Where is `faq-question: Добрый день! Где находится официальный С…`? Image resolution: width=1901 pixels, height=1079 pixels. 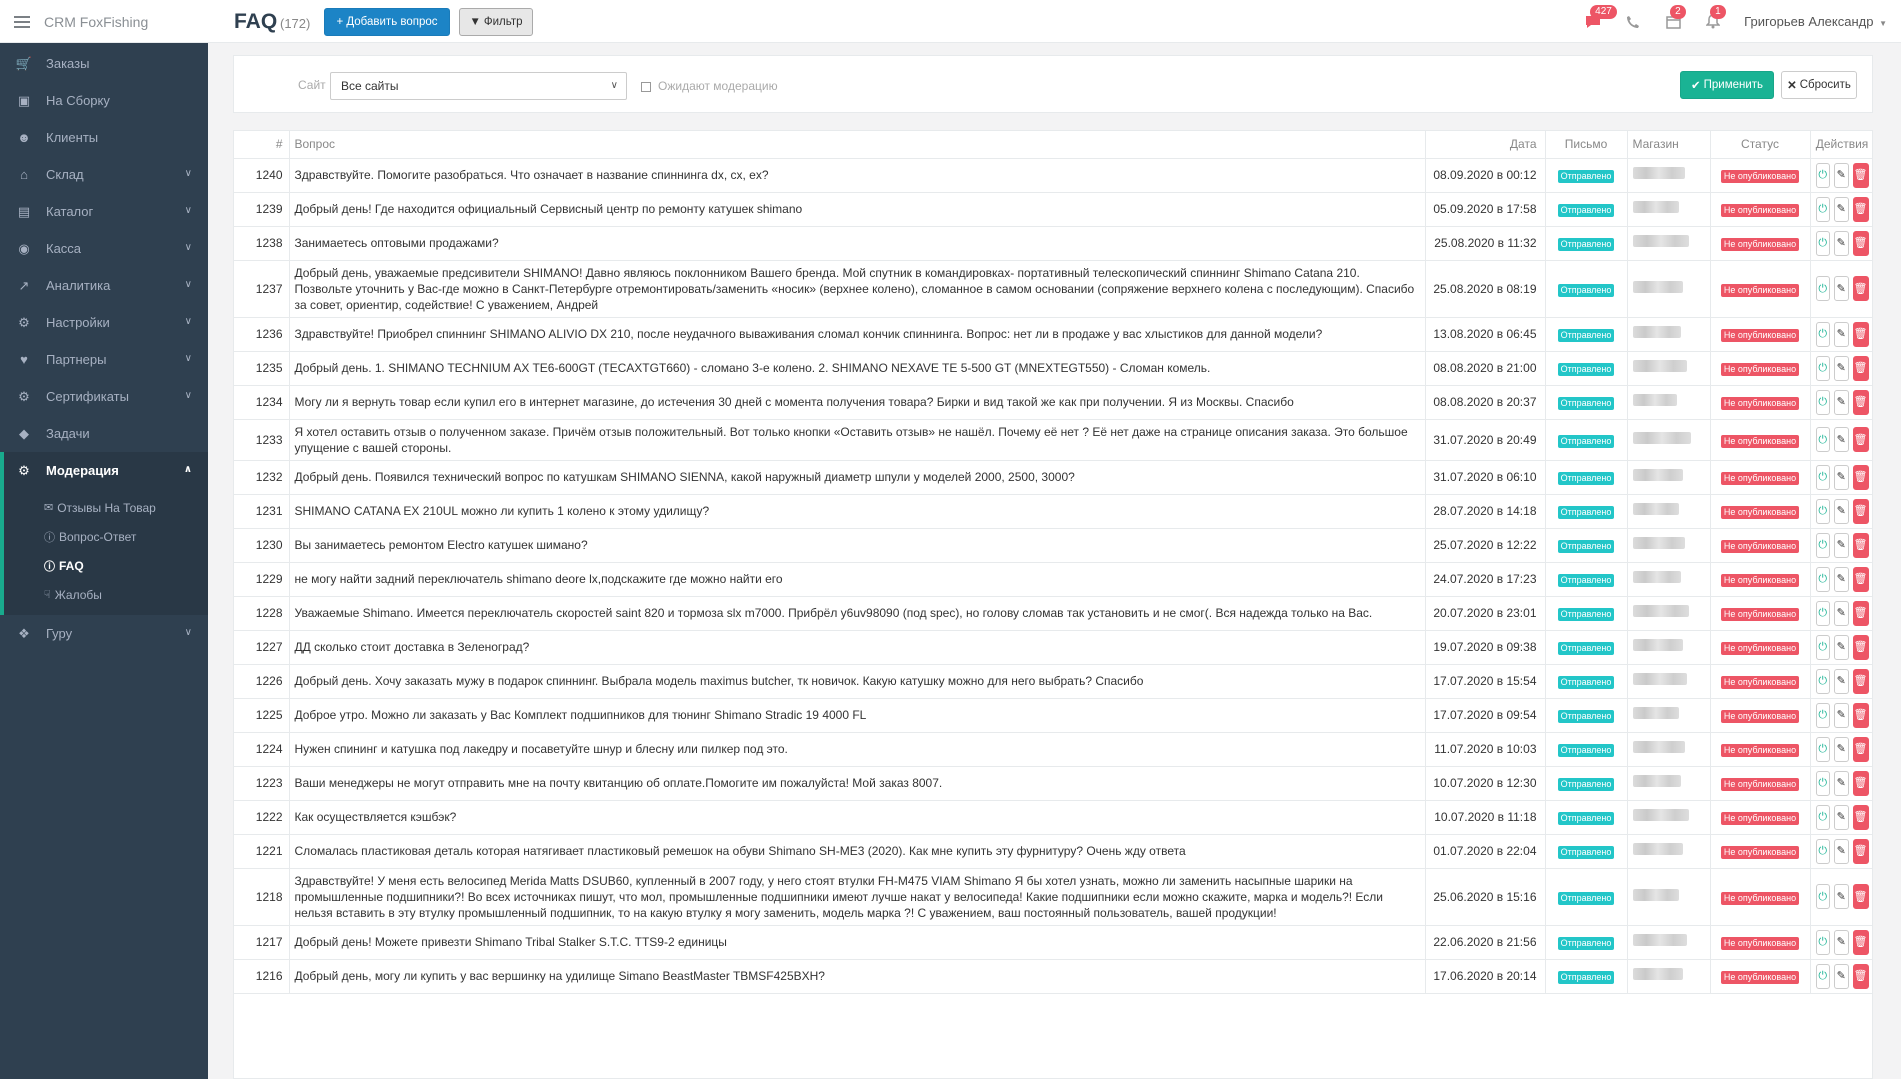 faq-question: Добрый день! Где находится официальный С… is located at coordinates (857, 209).